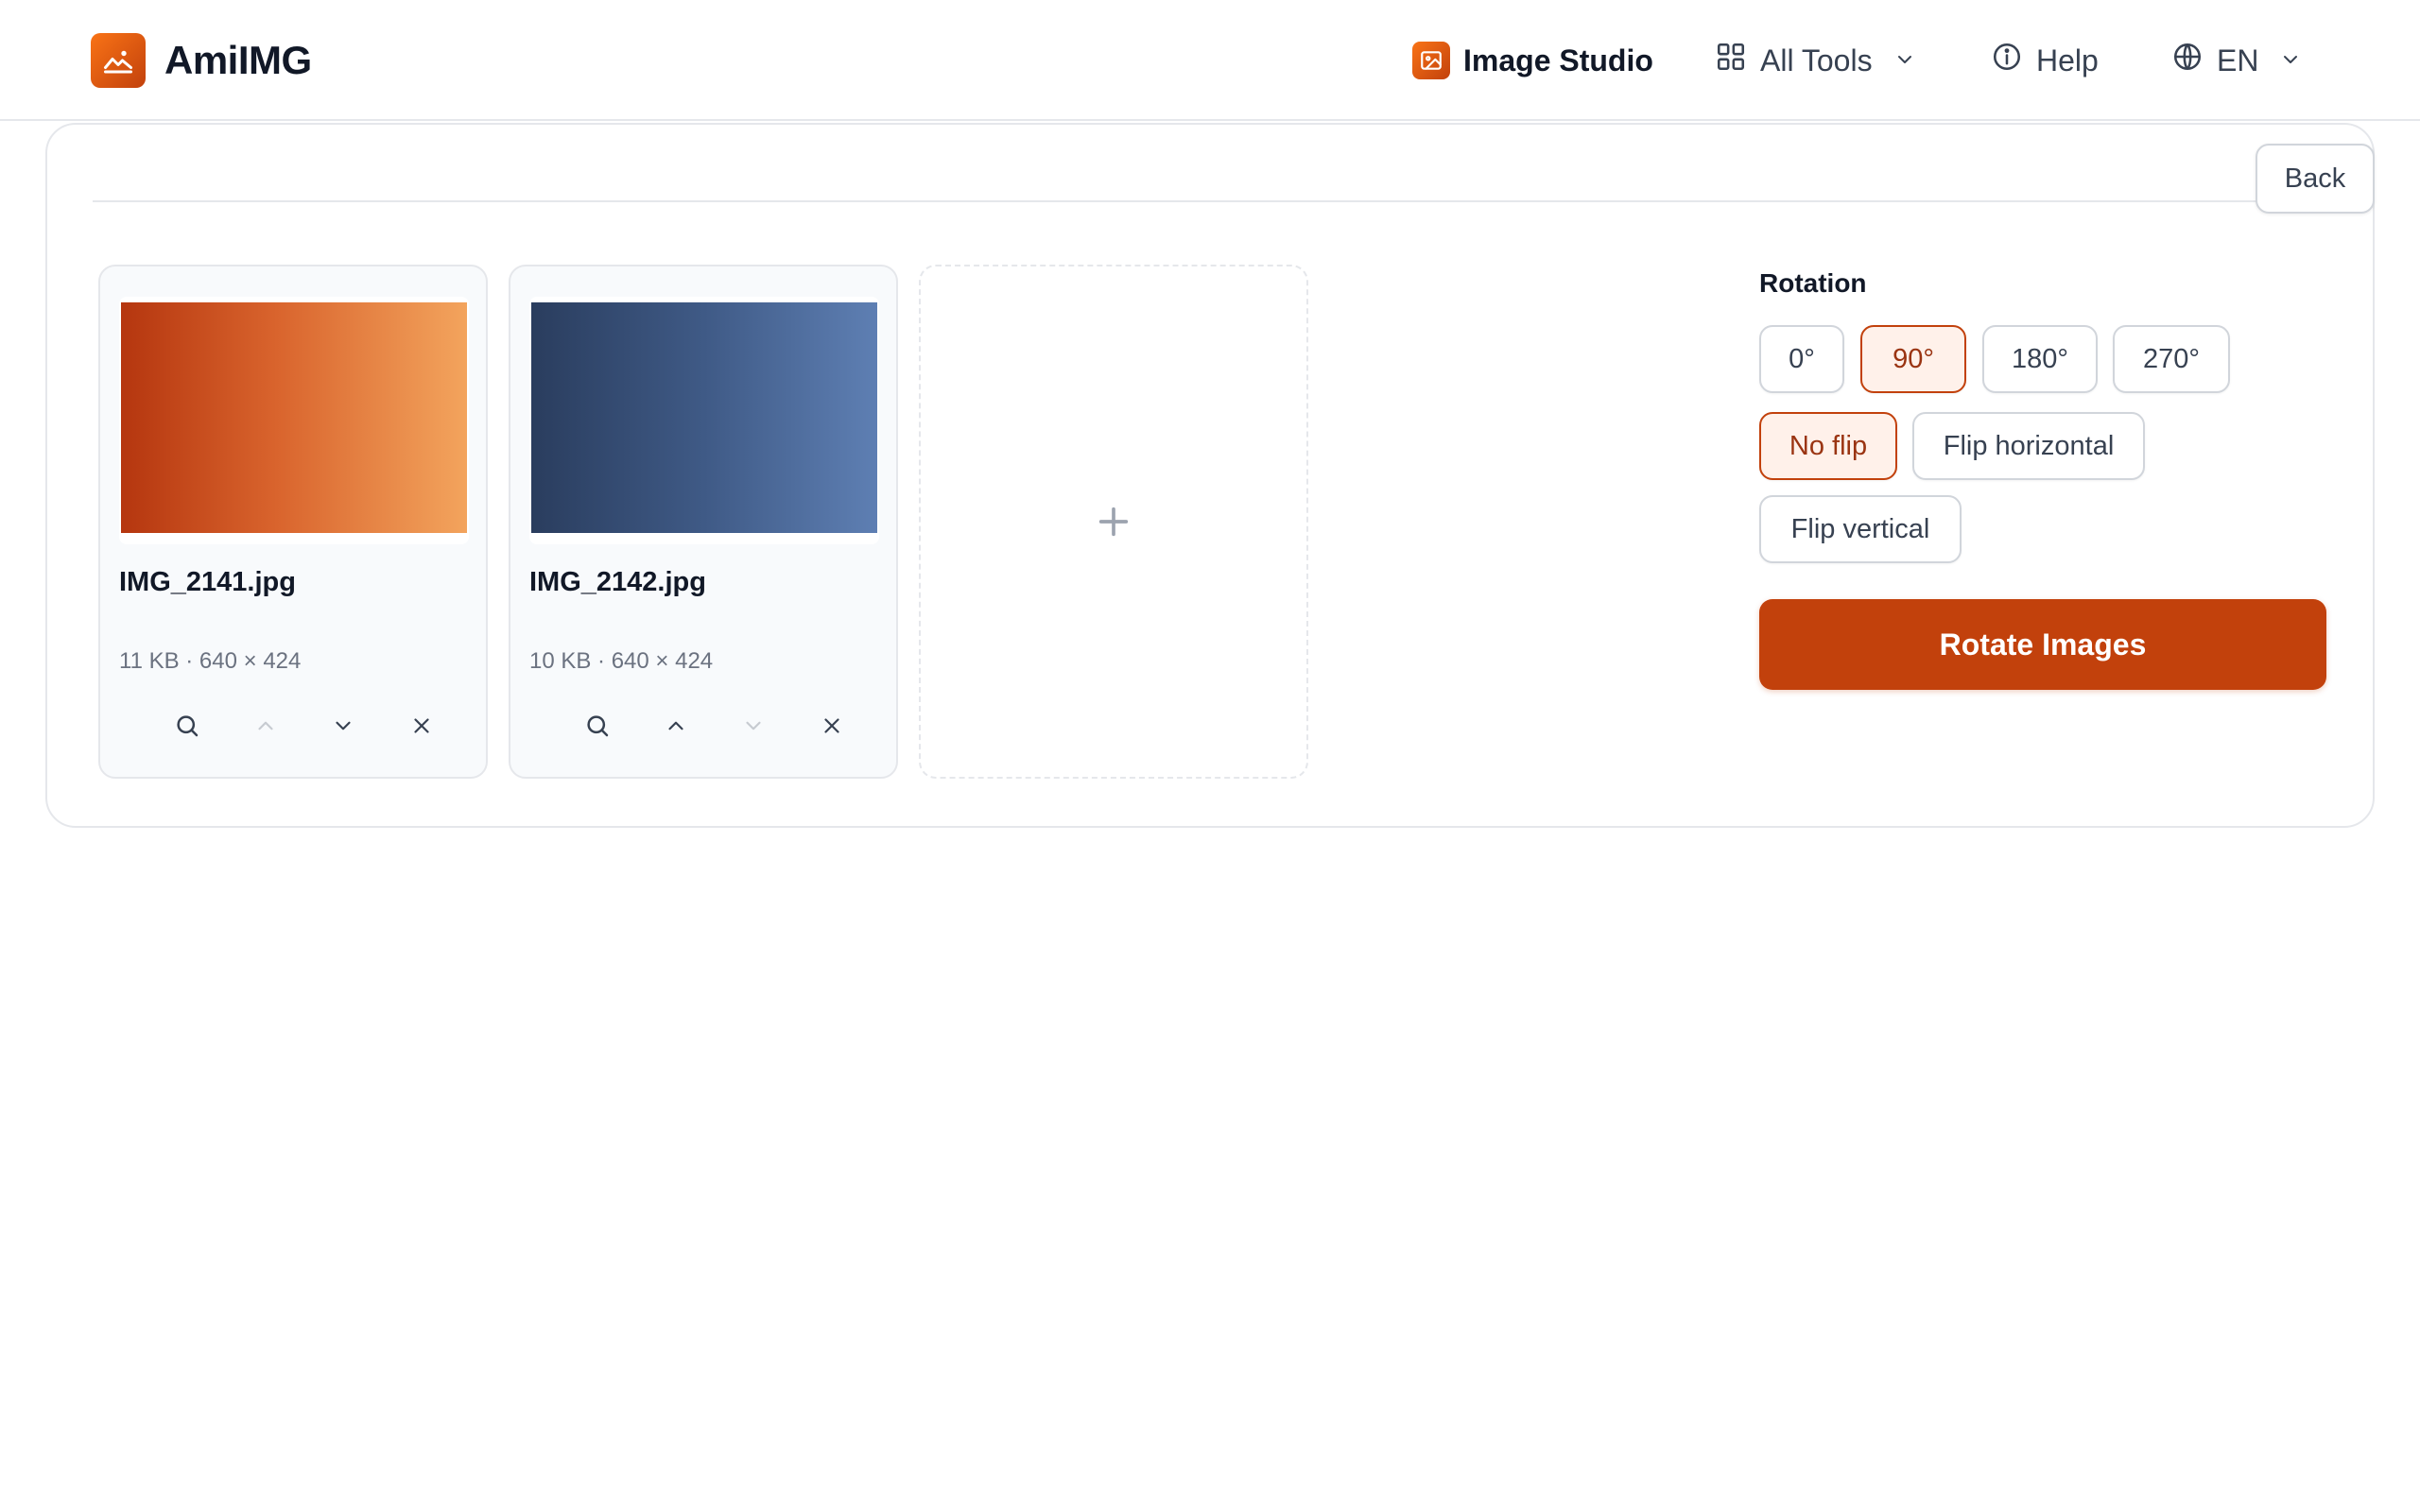  Describe the element at coordinates (2067, 60) in the screenshot. I see `nav-help-label: Help` at that location.